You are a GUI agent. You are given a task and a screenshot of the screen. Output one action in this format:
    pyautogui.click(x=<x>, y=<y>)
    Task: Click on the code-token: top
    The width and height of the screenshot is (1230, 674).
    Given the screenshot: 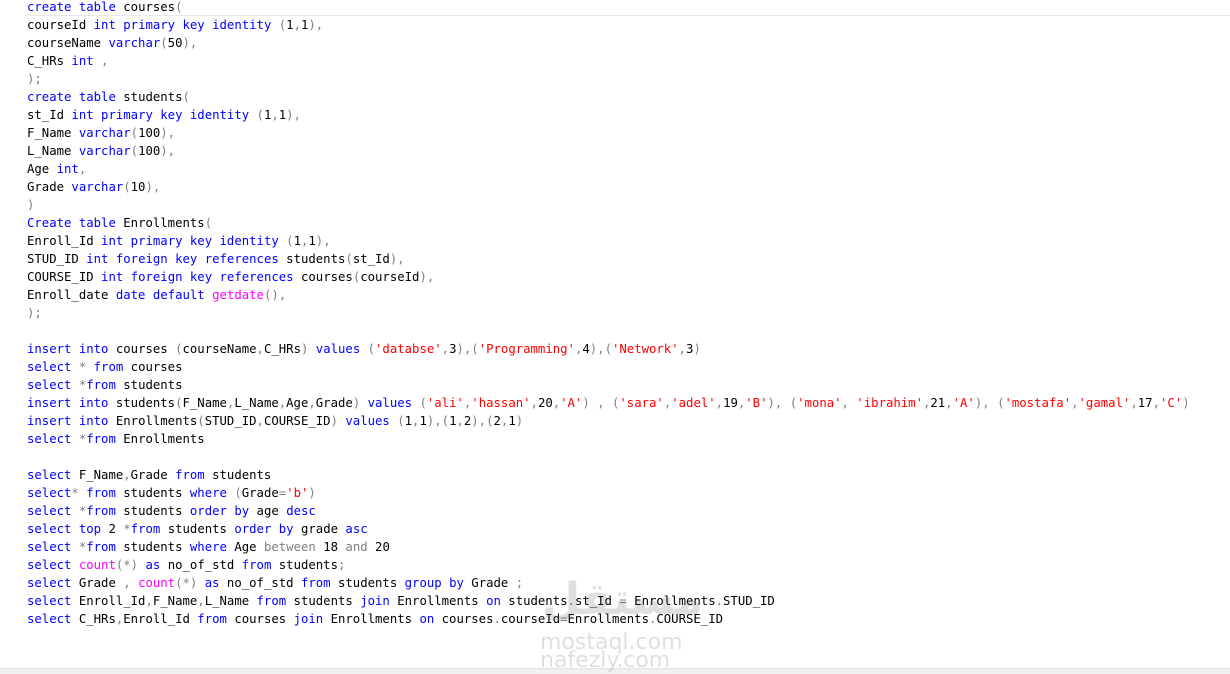 What is the action you would take?
    pyautogui.click(x=90, y=529)
    